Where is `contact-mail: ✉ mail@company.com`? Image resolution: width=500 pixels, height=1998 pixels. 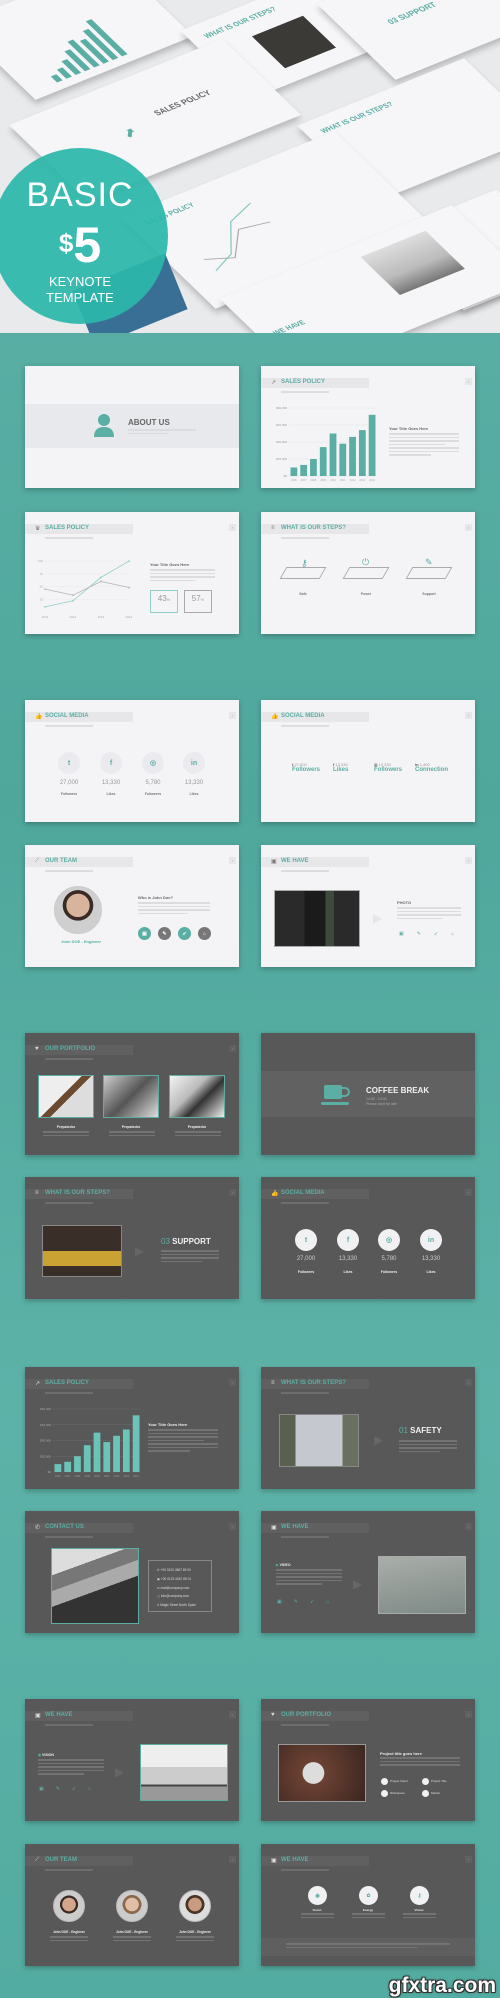
contact-mail: ✉ mail@company.com is located at coordinates (176, 1588).